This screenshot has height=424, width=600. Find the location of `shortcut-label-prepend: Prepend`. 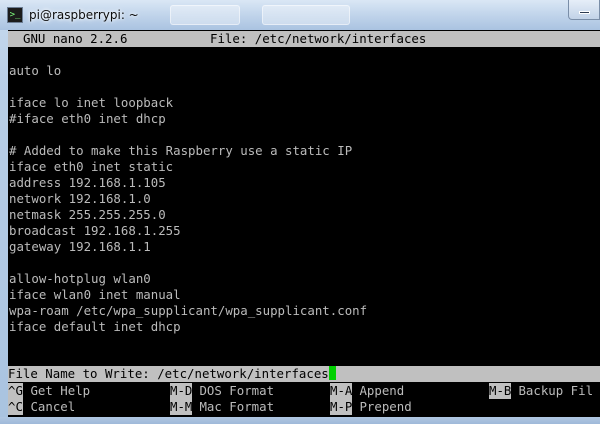

shortcut-label-prepend: Prepend is located at coordinates (381, 407).